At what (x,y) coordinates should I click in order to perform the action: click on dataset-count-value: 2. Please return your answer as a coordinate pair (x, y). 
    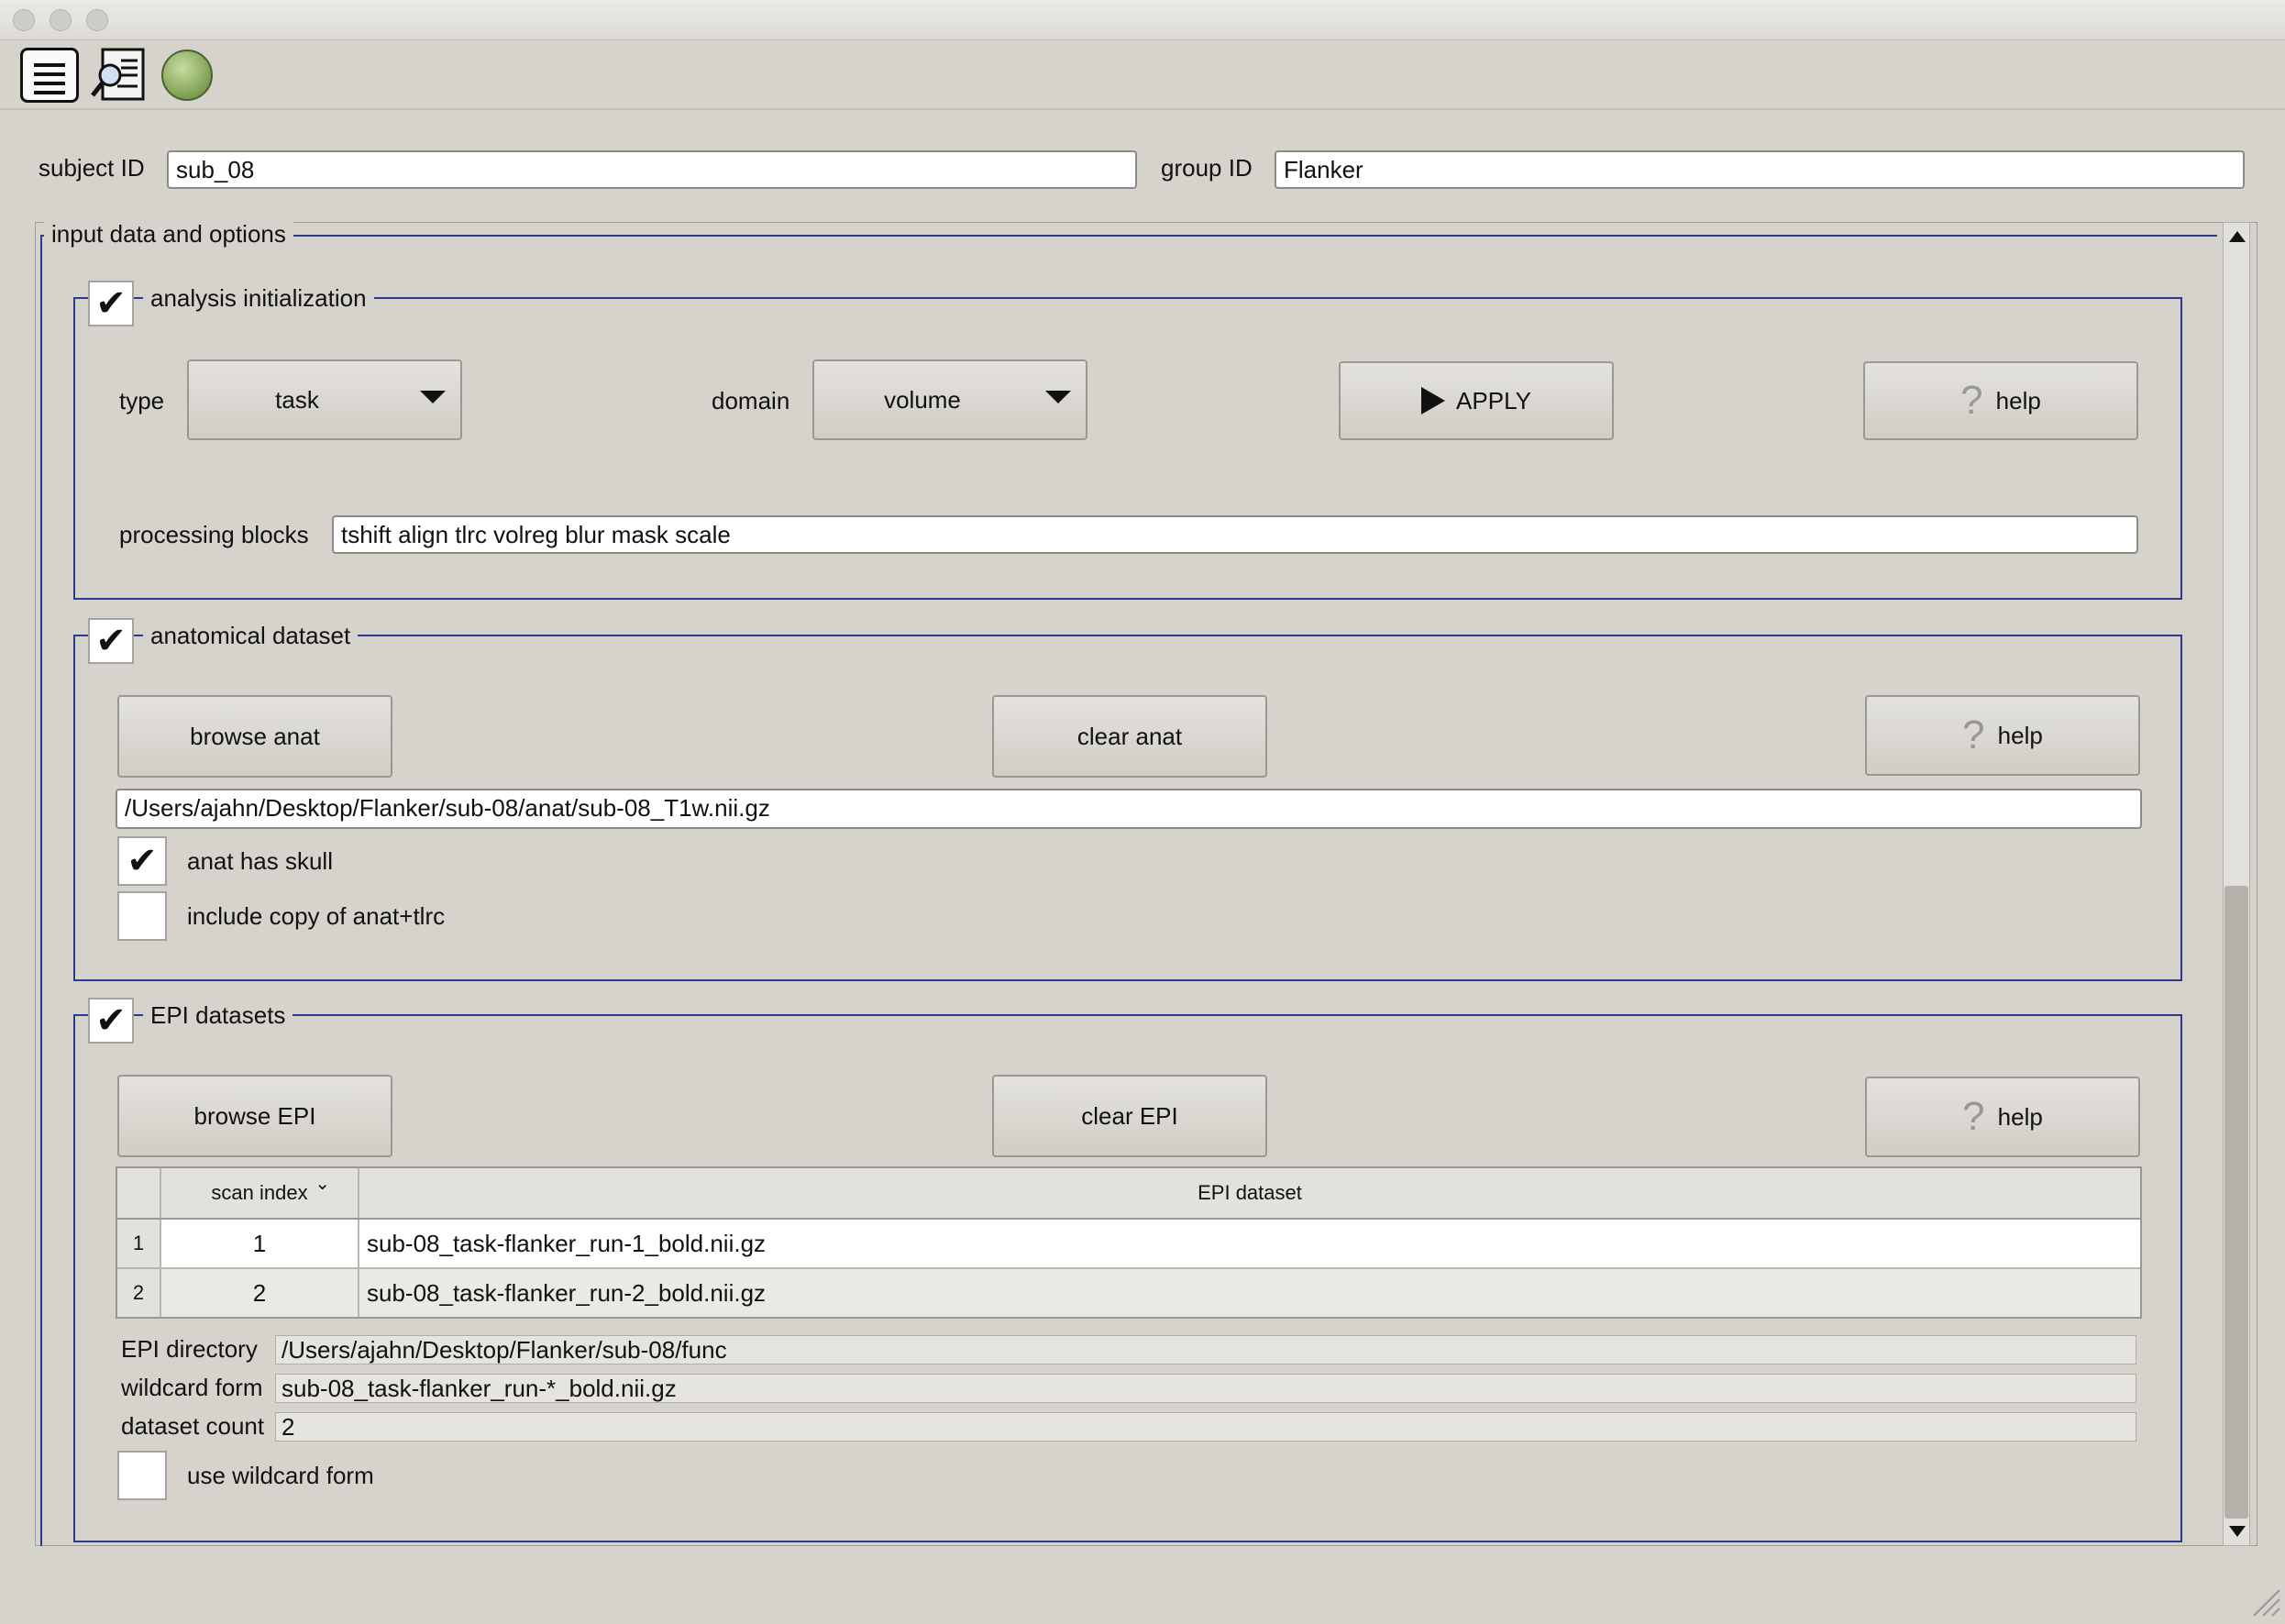
    Looking at the image, I should click on (1205, 1427).